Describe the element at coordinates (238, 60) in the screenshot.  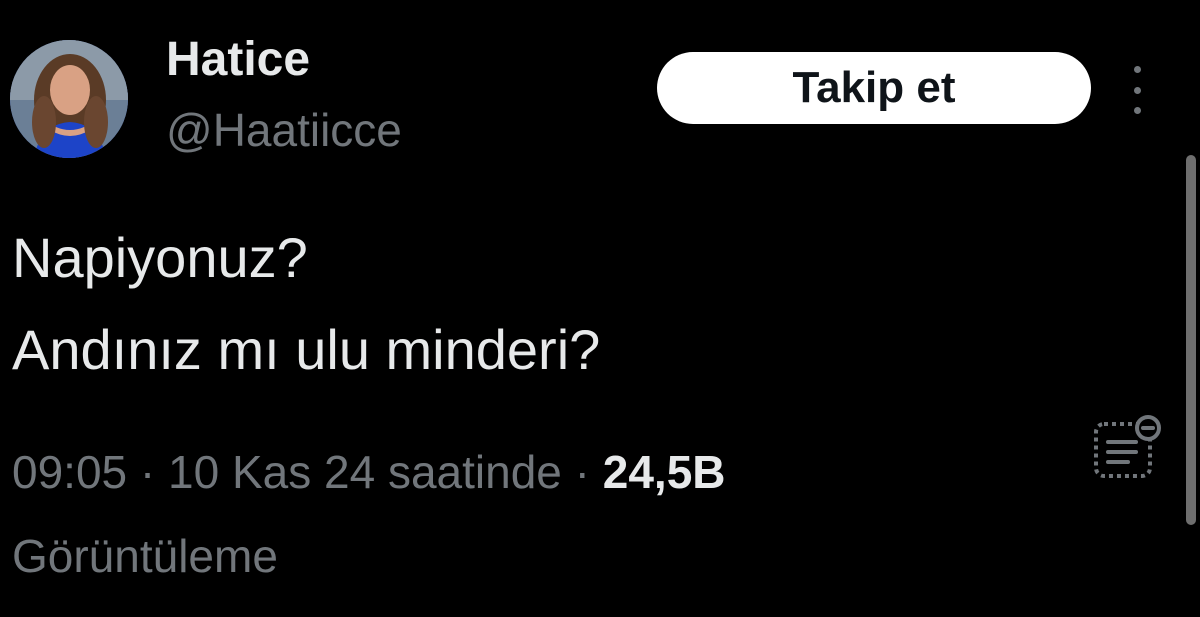
I see `display-name: Hatice` at that location.